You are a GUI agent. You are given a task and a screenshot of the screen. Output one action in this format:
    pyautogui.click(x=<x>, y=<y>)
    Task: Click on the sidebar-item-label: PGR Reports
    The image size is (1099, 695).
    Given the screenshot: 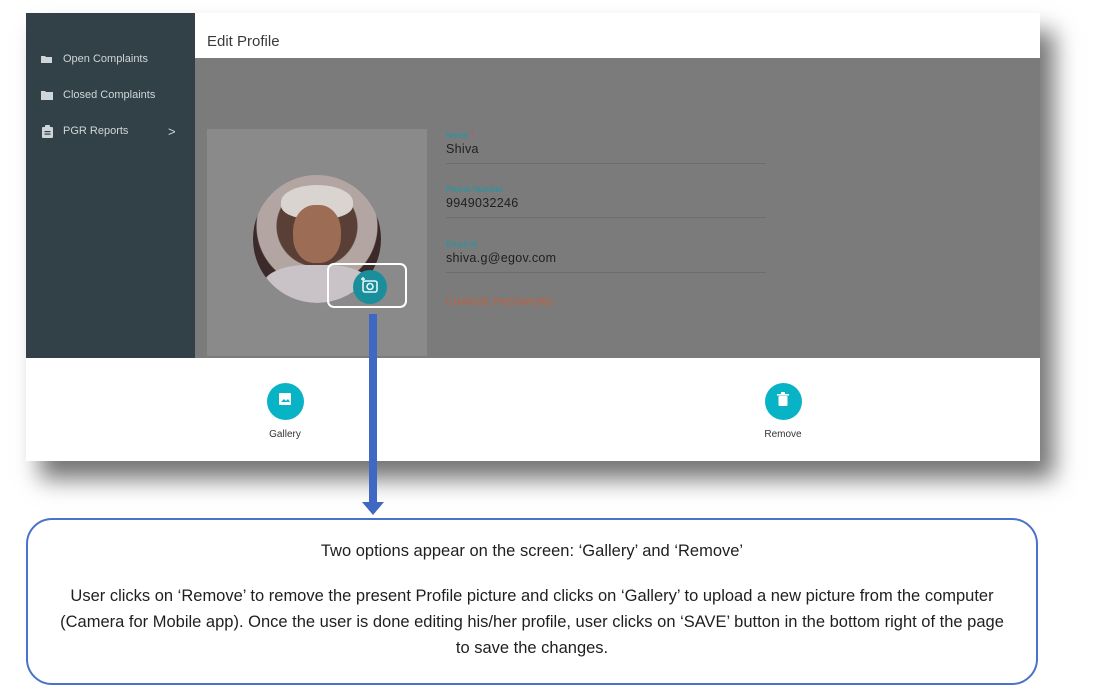 What is the action you would take?
    pyautogui.click(x=96, y=131)
    